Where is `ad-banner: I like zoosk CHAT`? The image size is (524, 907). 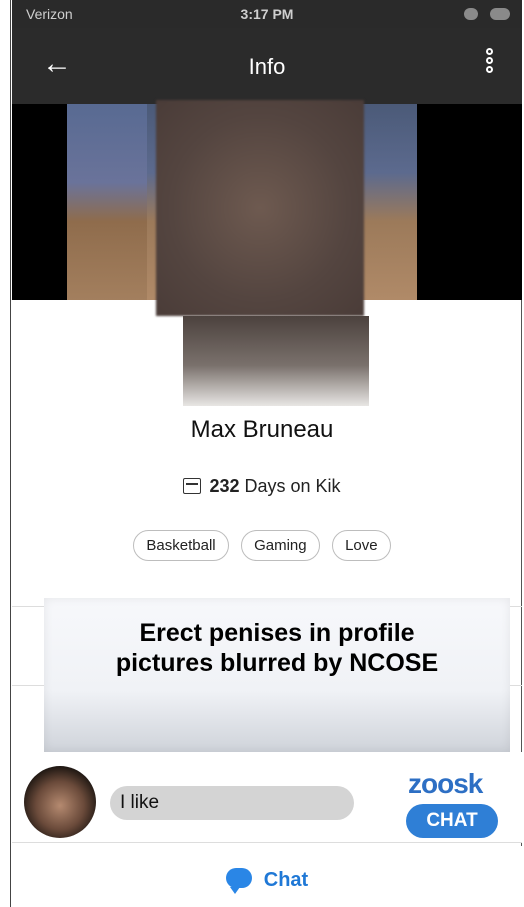 ad-banner: I like zoosk CHAT is located at coordinates (267, 797).